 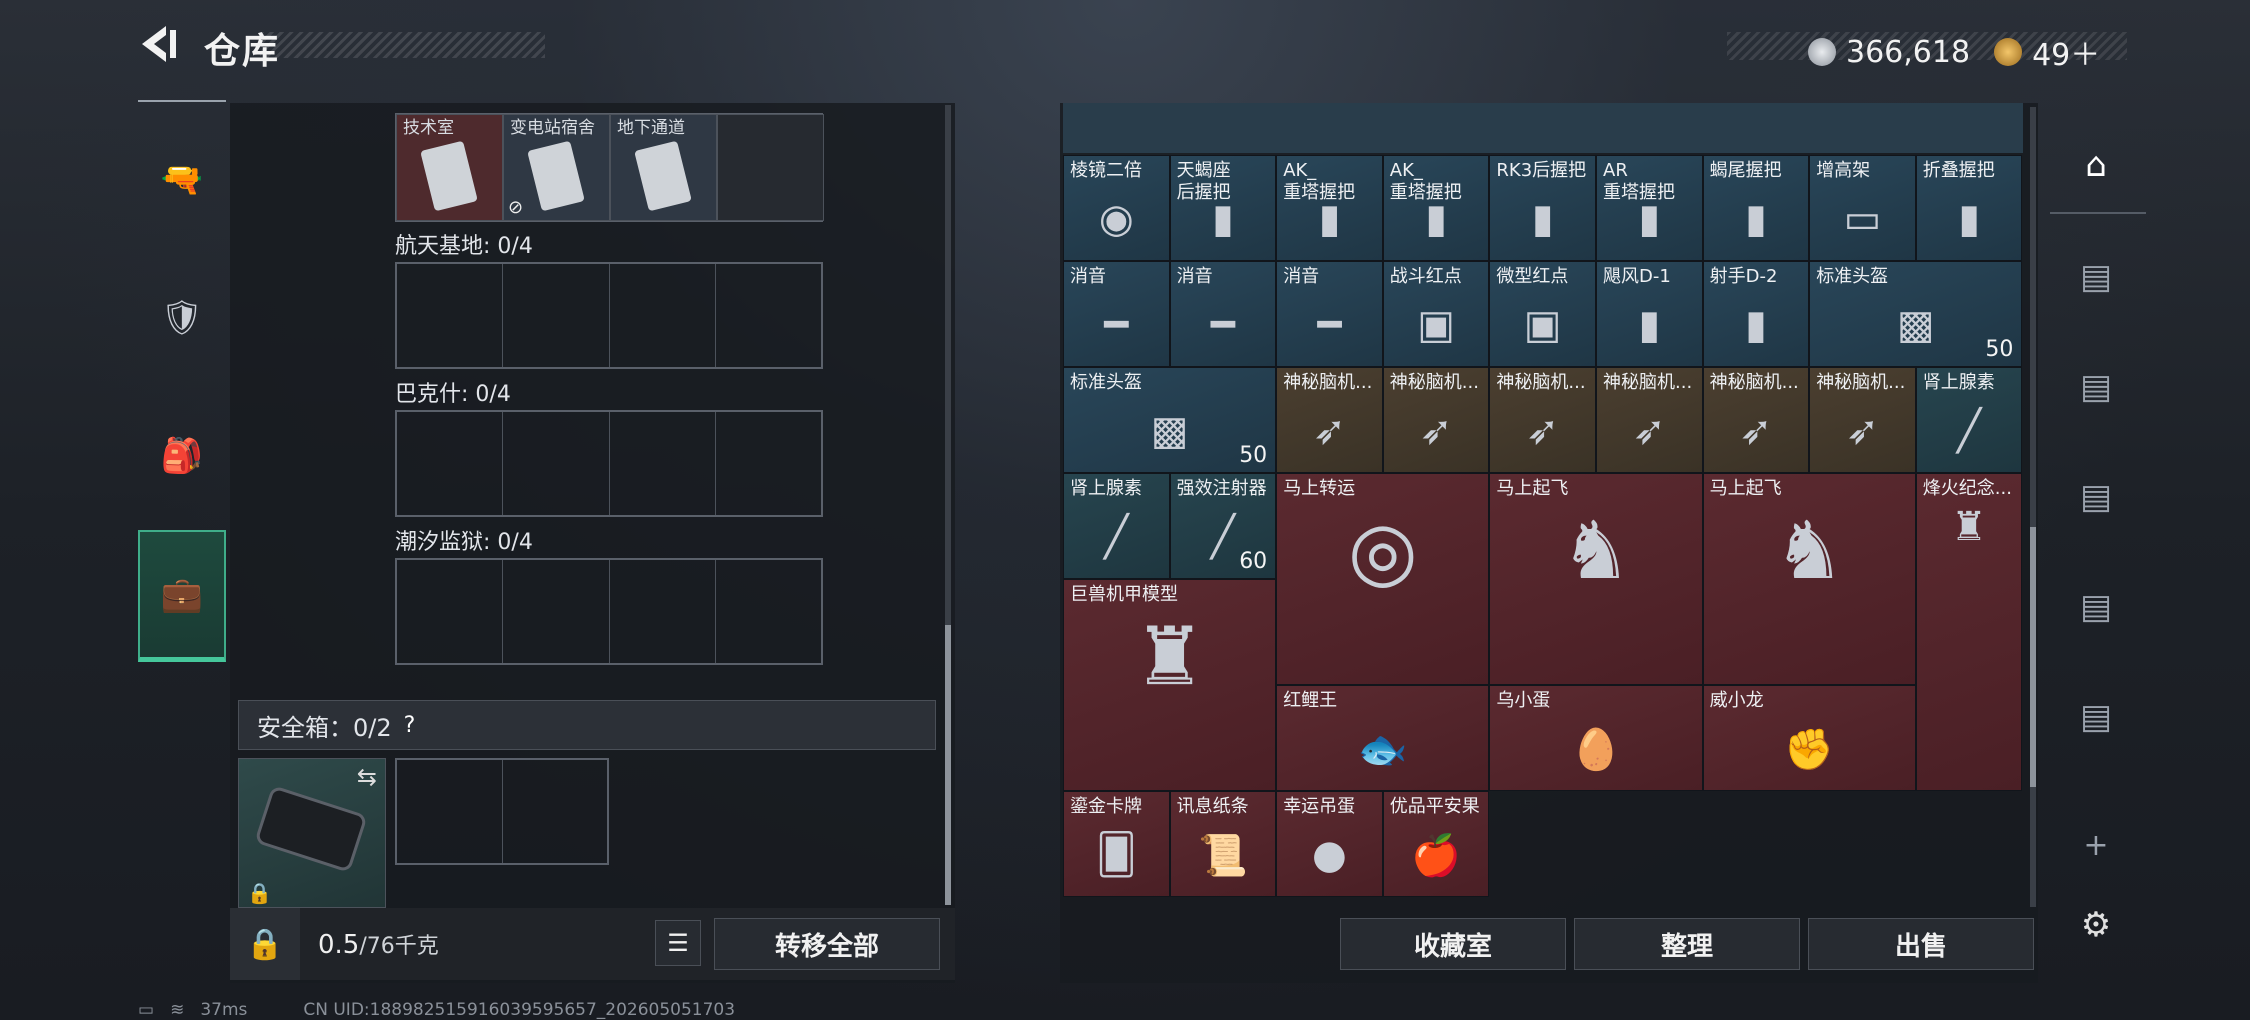 I want to click on item-name: 消音, so click(x=1194, y=276).